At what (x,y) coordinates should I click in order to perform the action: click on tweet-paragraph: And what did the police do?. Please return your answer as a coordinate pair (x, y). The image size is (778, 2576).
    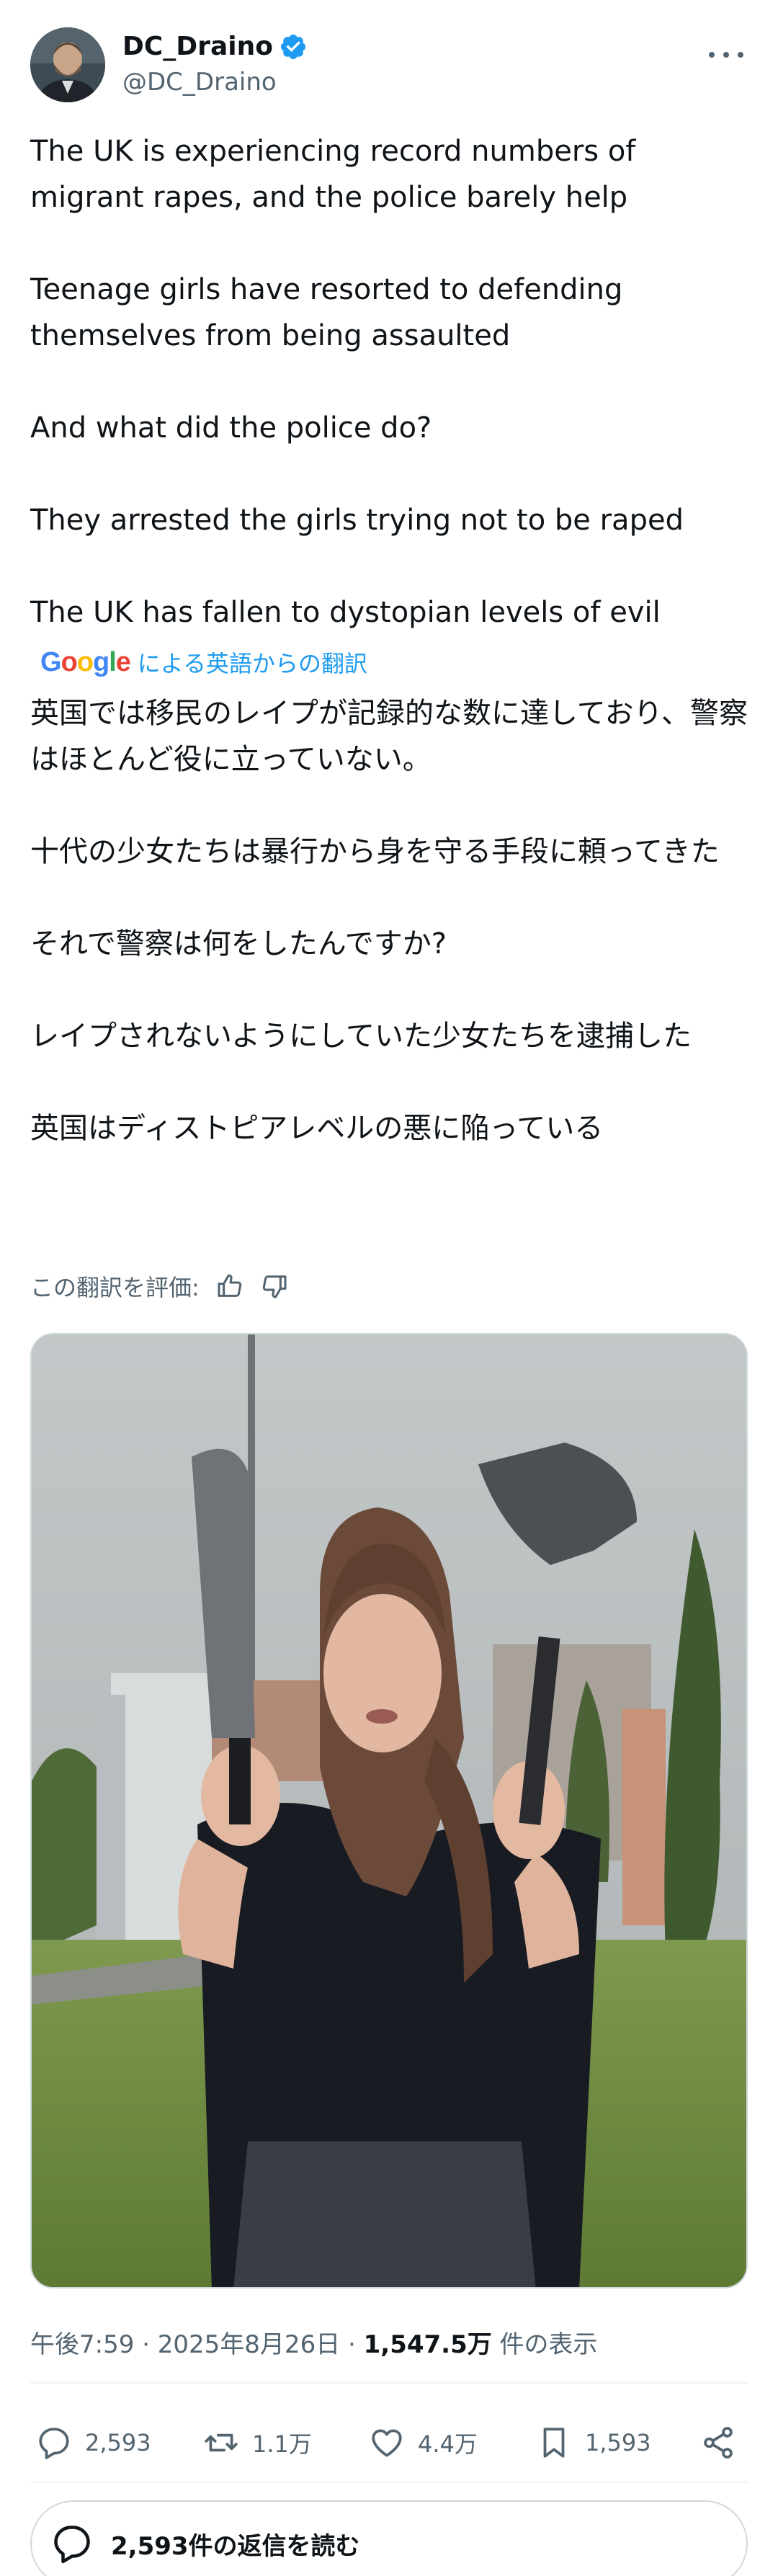
    Looking at the image, I should click on (231, 428).